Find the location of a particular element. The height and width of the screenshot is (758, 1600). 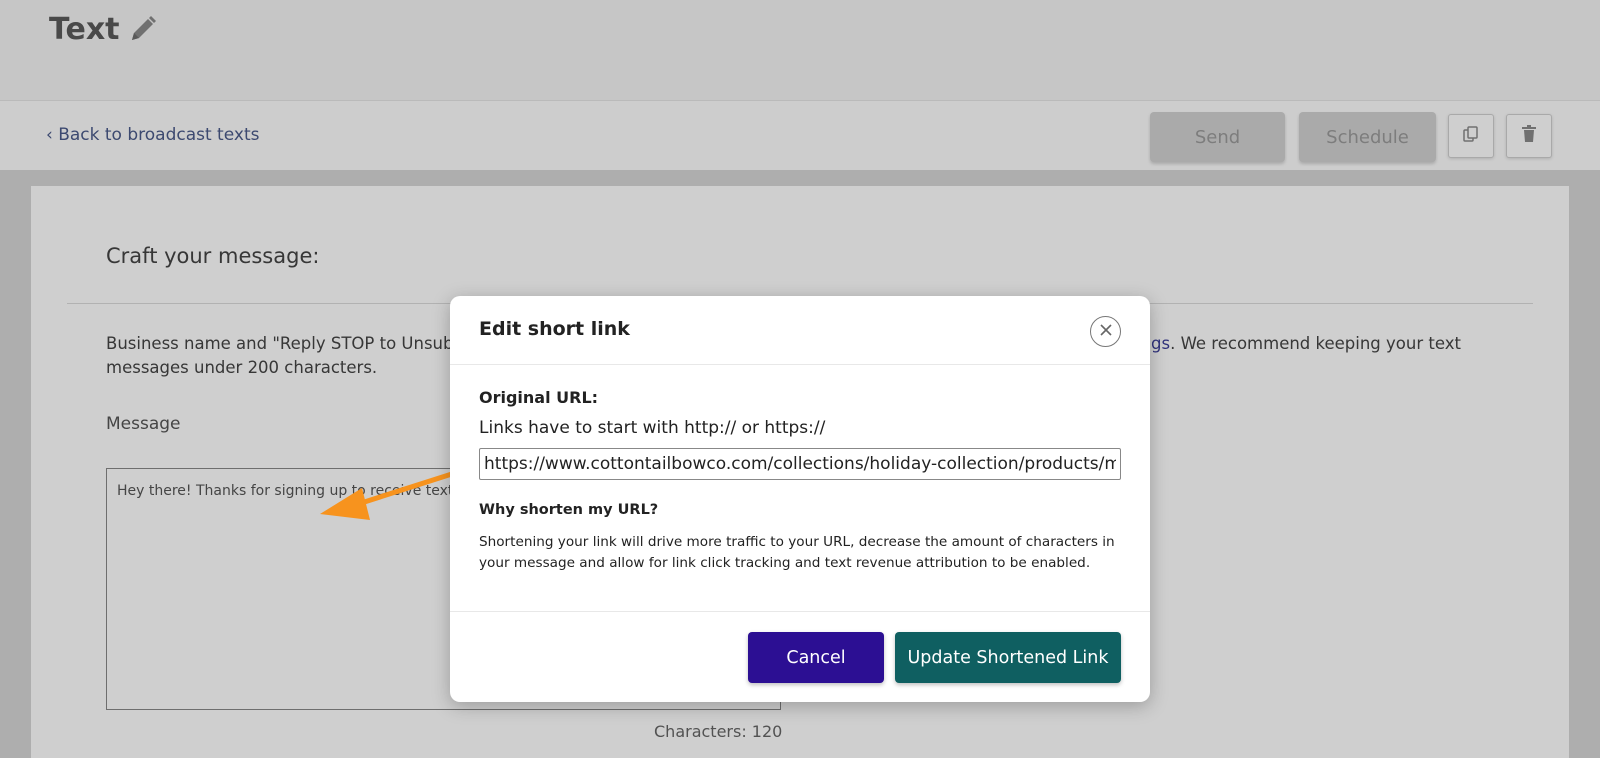

dialog-title: Edit short link is located at coordinates (554, 329).